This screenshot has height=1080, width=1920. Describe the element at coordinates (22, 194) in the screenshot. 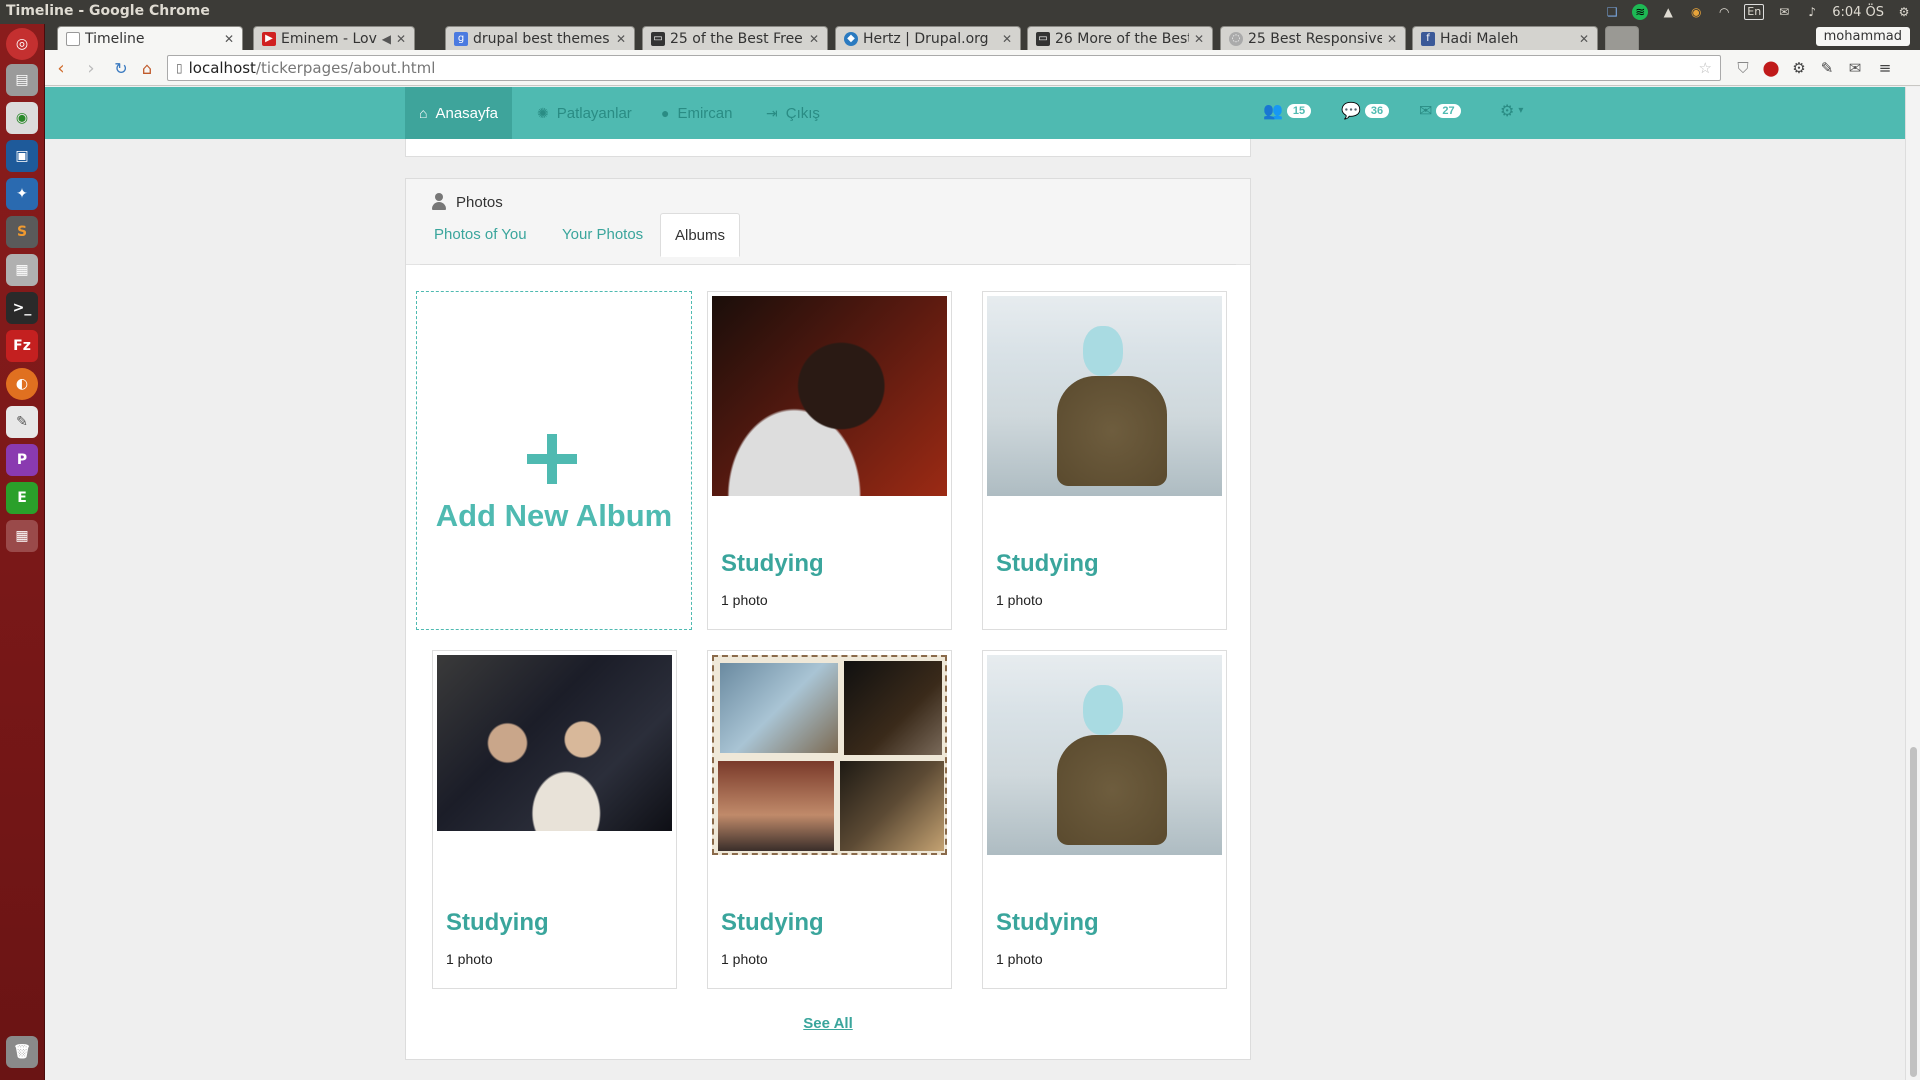

I see `network-tool-icon: ✦` at that location.